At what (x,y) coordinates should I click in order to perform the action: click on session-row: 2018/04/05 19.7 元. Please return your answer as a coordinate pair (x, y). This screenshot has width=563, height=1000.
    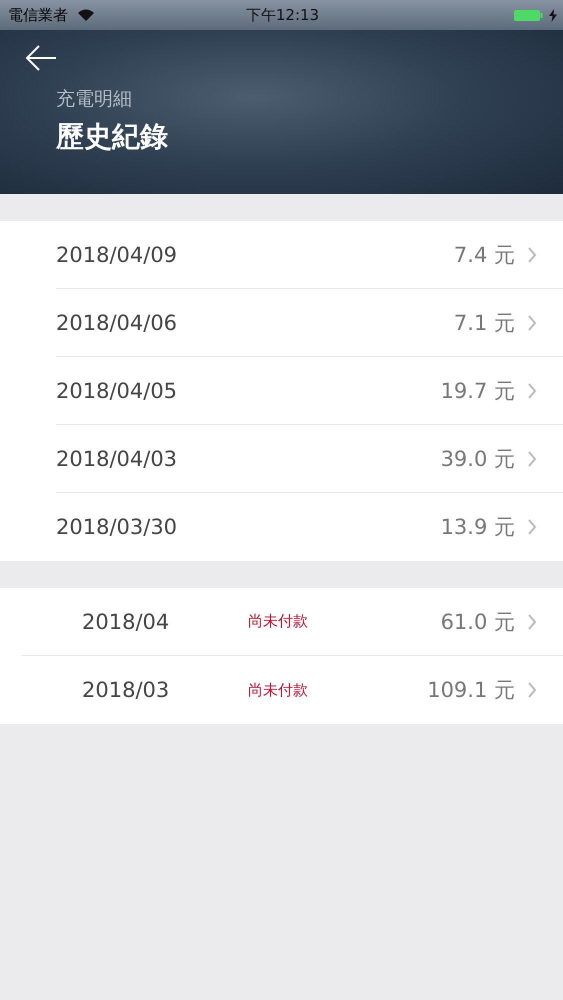
    Looking at the image, I should click on (309, 391).